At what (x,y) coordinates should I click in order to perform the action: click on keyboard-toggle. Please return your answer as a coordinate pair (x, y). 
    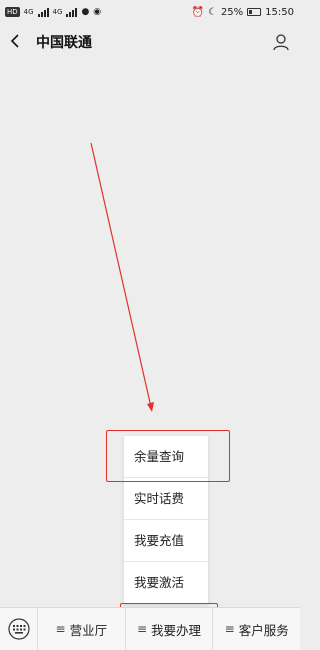
    Looking at the image, I should click on (19, 629).